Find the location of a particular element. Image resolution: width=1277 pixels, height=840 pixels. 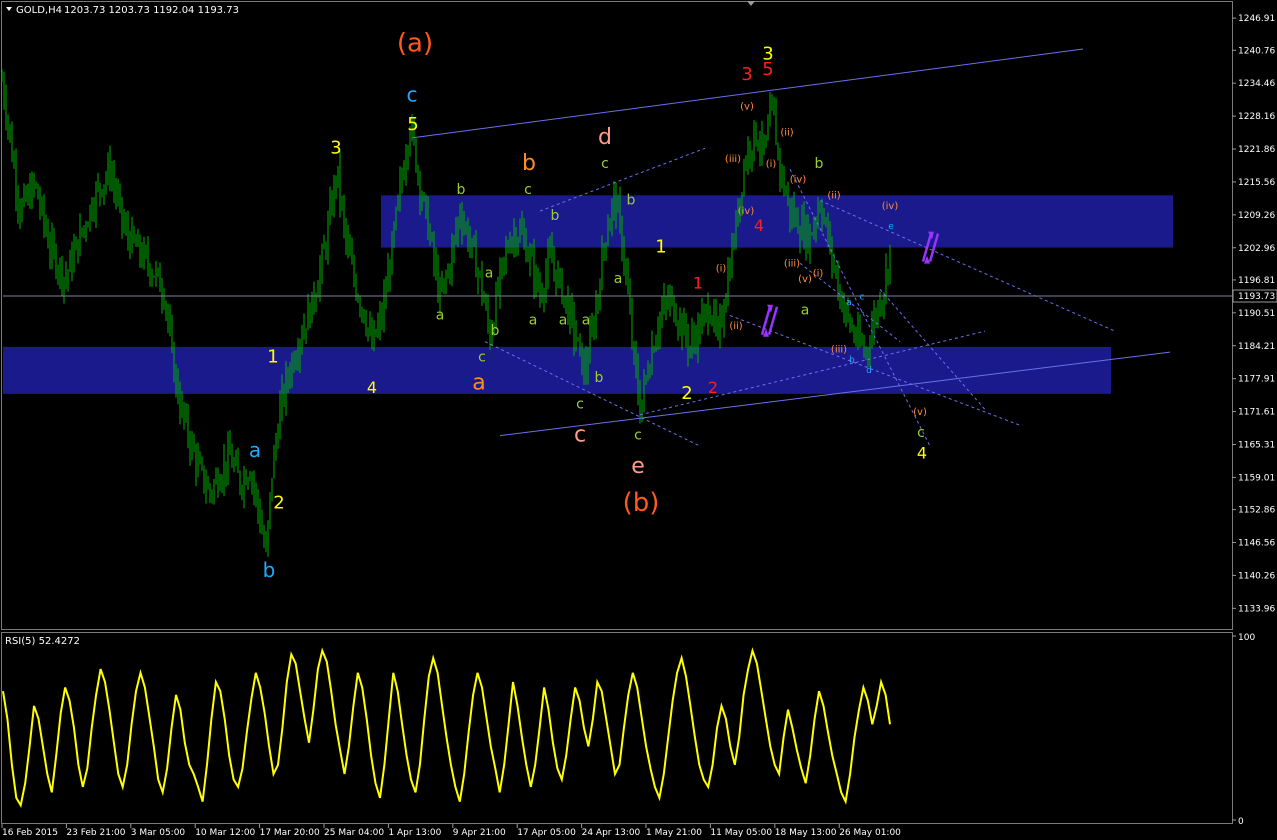

price-tick-label: 1202.96 is located at coordinates (1256, 249).